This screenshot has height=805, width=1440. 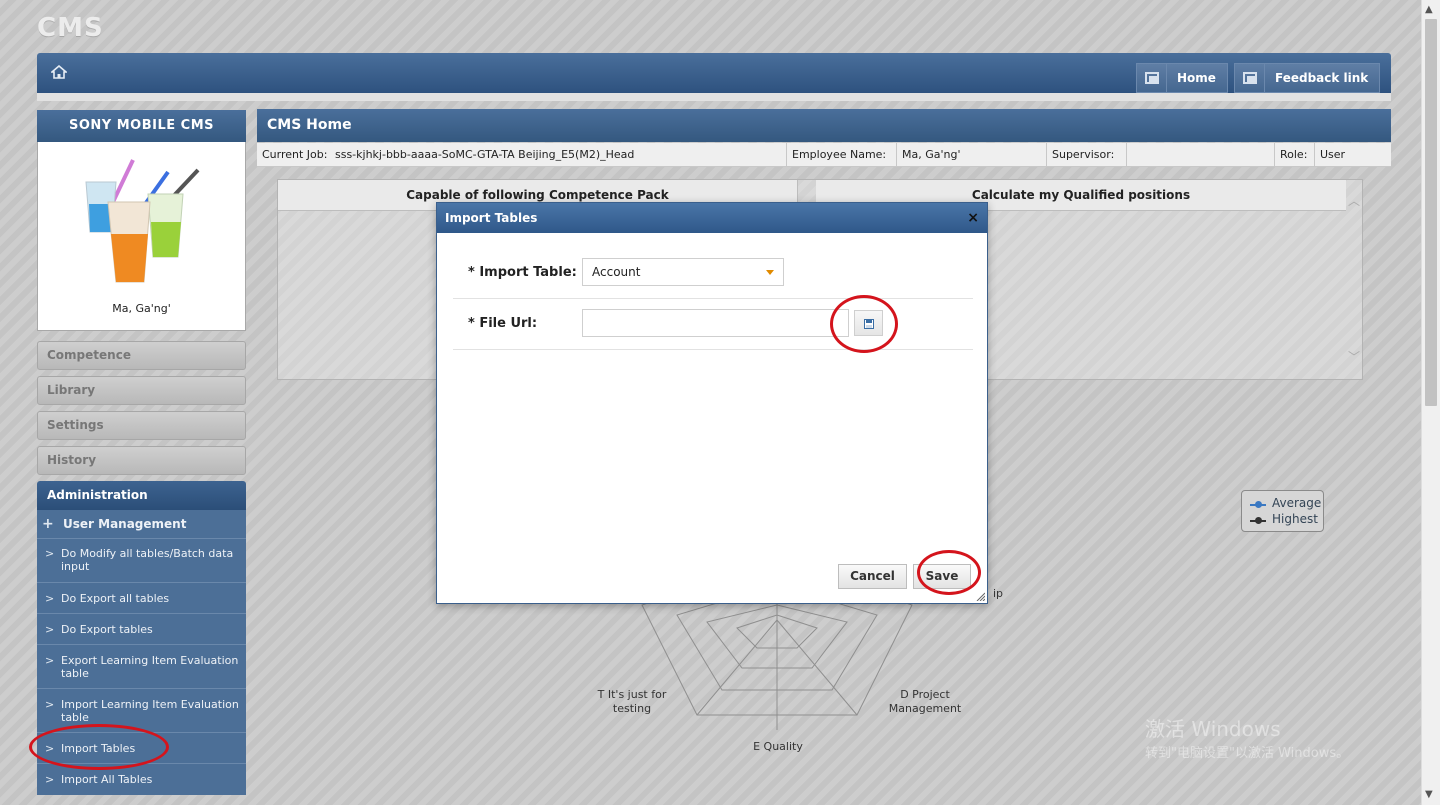 I want to click on drinks-avatar-icon, so click(x=142, y=221).